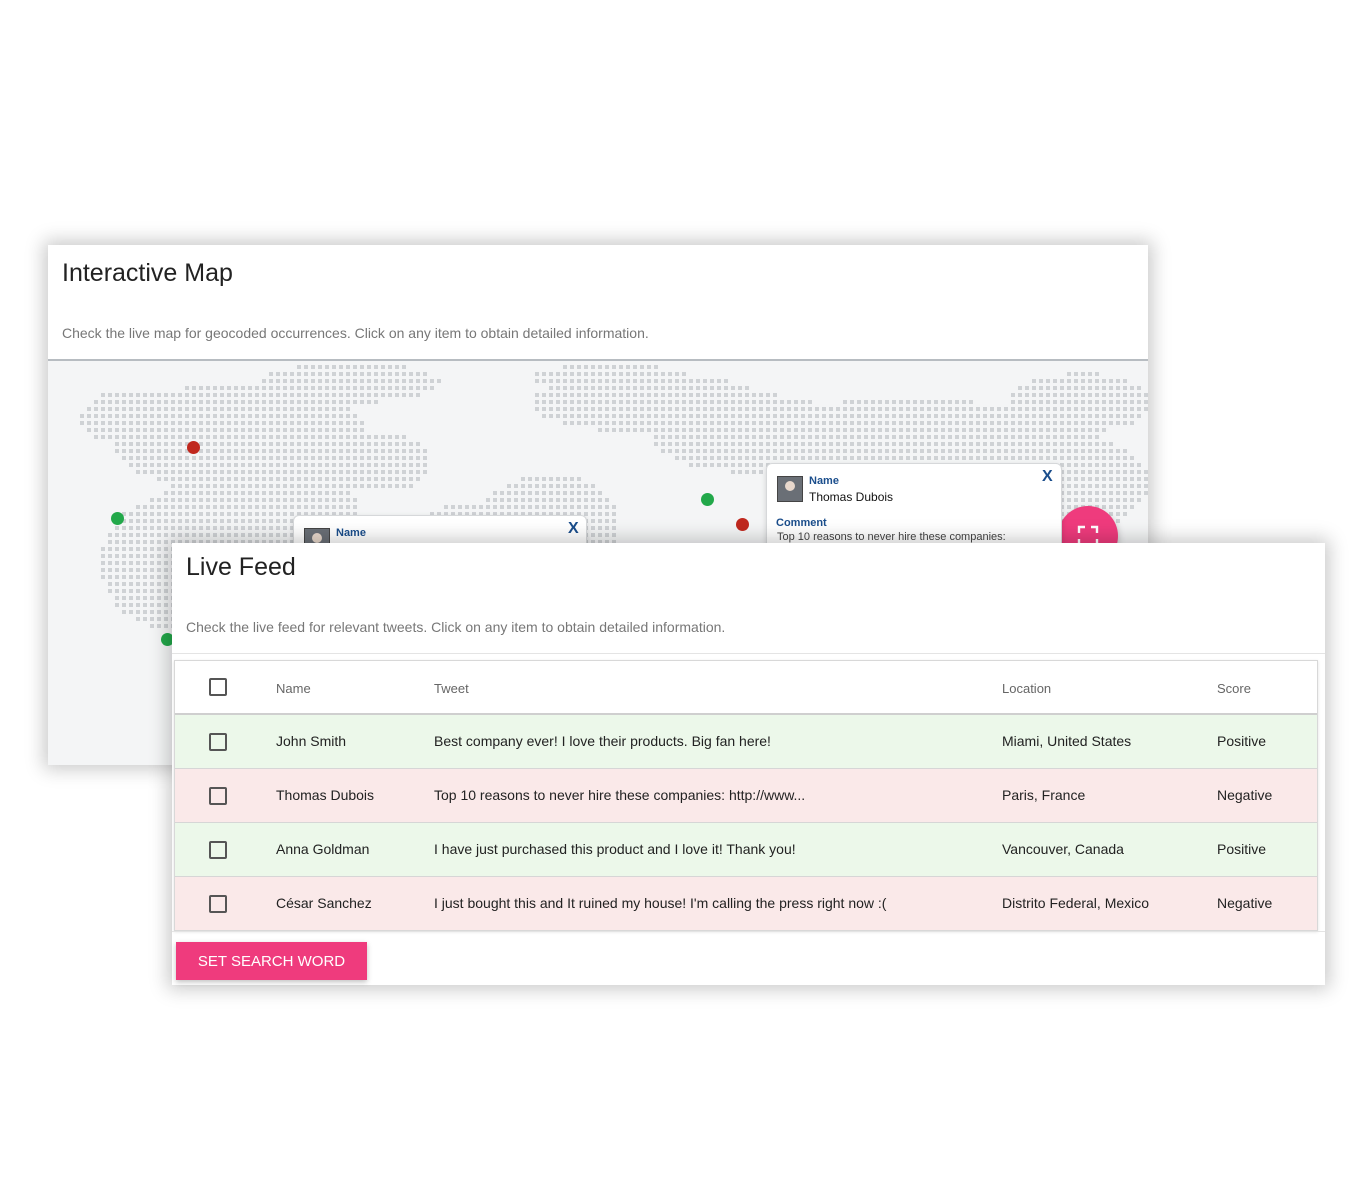 Image resolution: width=1360 pixels, height=1192 pixels. Describe the element at coordinates (1234, 688) in the screenshot. I see `column-header-score: Score` at that location.